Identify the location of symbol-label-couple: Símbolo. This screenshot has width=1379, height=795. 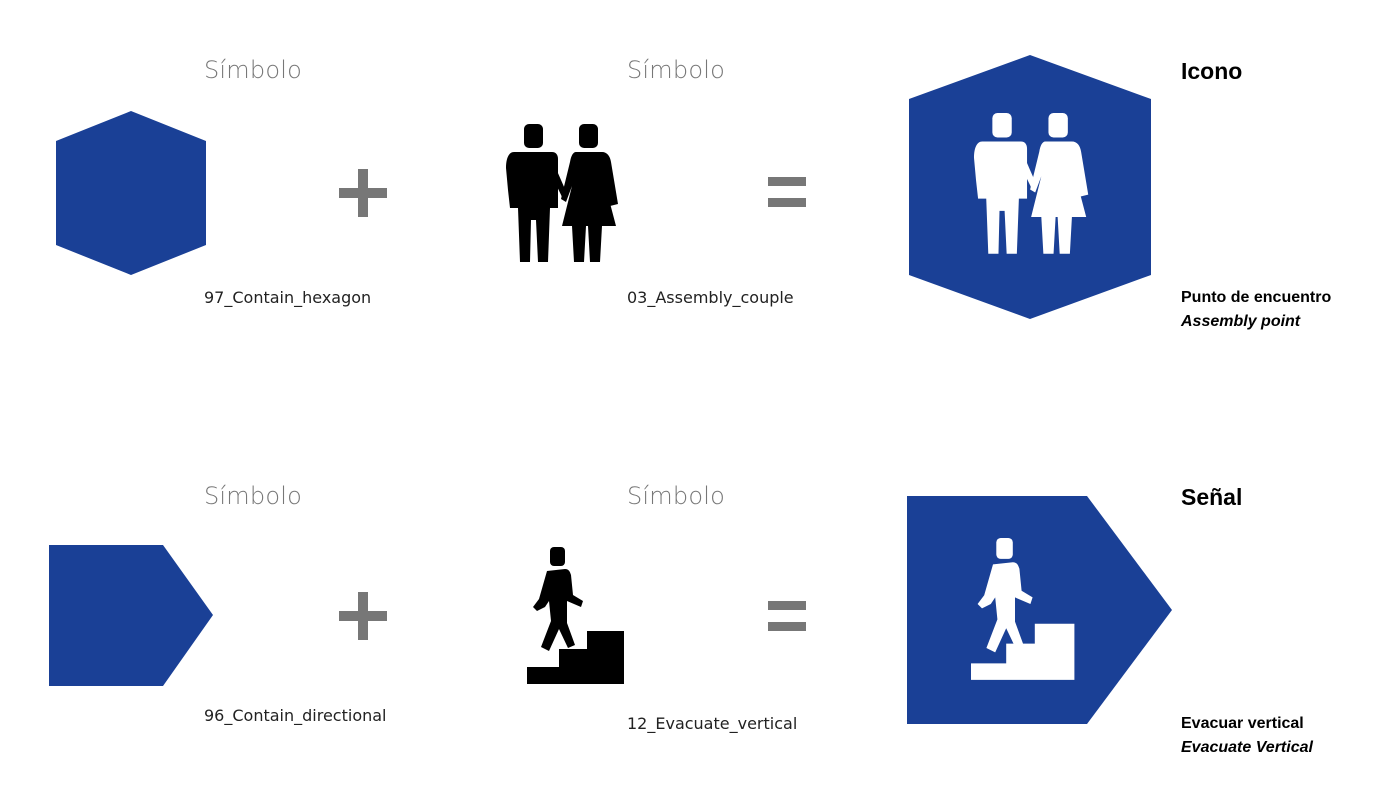
(676, 70).